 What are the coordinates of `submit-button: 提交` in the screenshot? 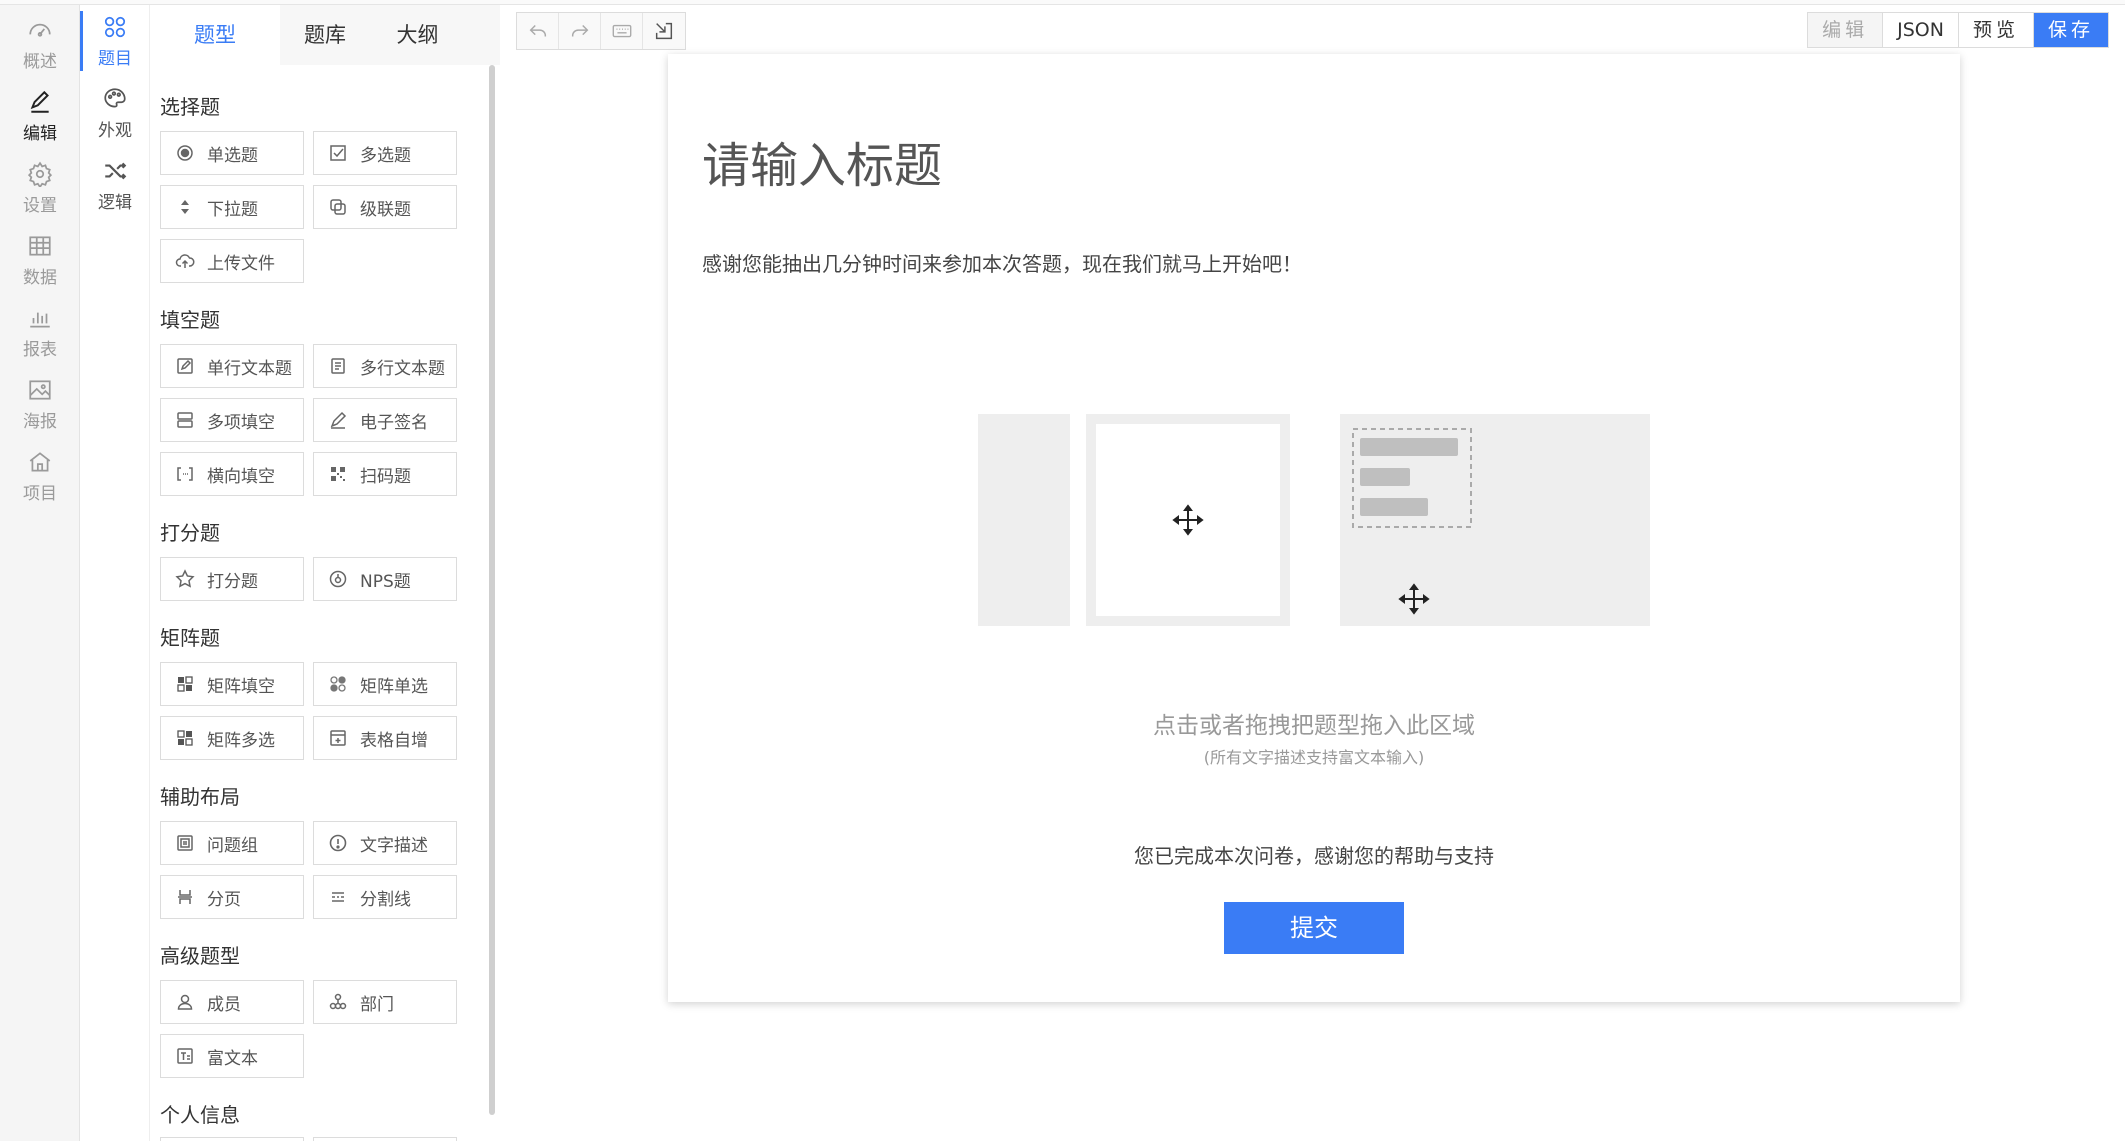 It's located at (1314, 928).